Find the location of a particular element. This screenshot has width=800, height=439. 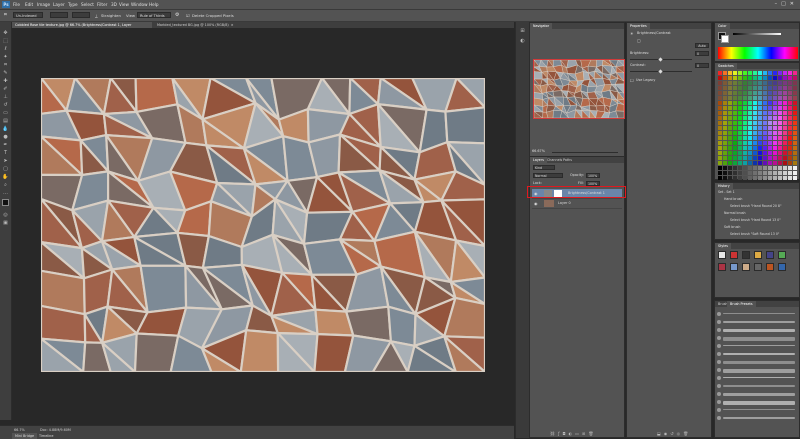

marquee-tool-icon: ⬚ is located at coordinates (5, 41).